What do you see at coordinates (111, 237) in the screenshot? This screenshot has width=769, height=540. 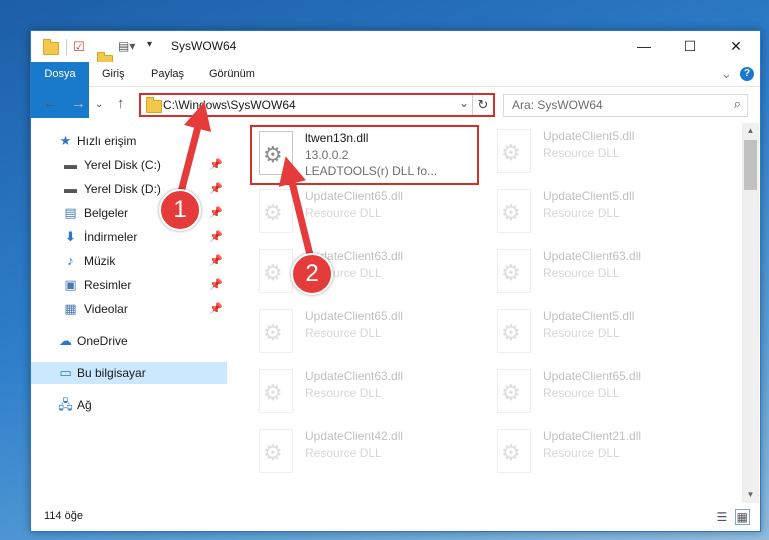 I see `sidebar-item-label: İndirmeler` at bounding box center [111, 237].